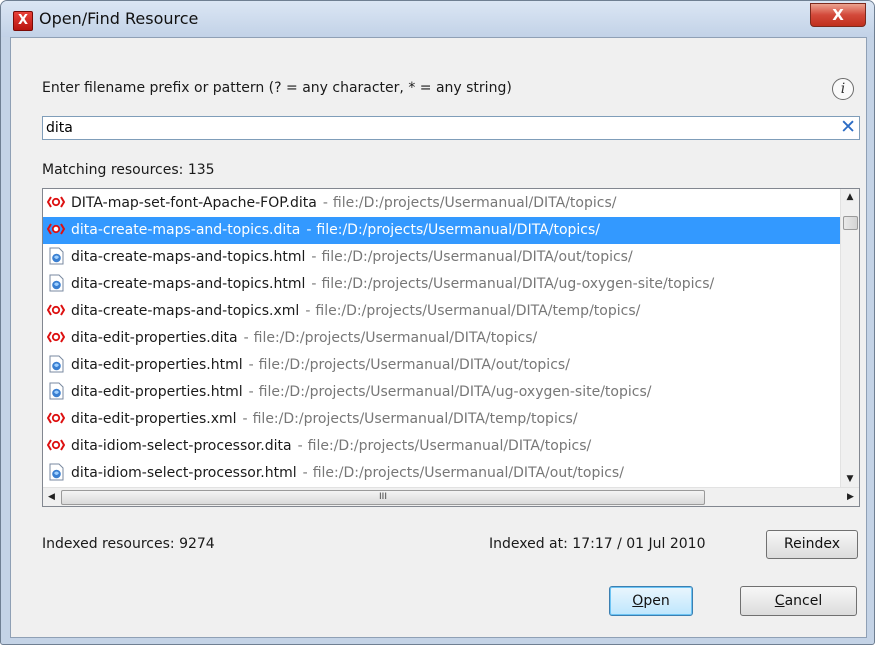 Image resolution: width=875 pixels, height=645 pixels. Describe the element at coordinates (383, 497) in the screenshot. I see `horizontal-scroll-thumb: III` at that location.